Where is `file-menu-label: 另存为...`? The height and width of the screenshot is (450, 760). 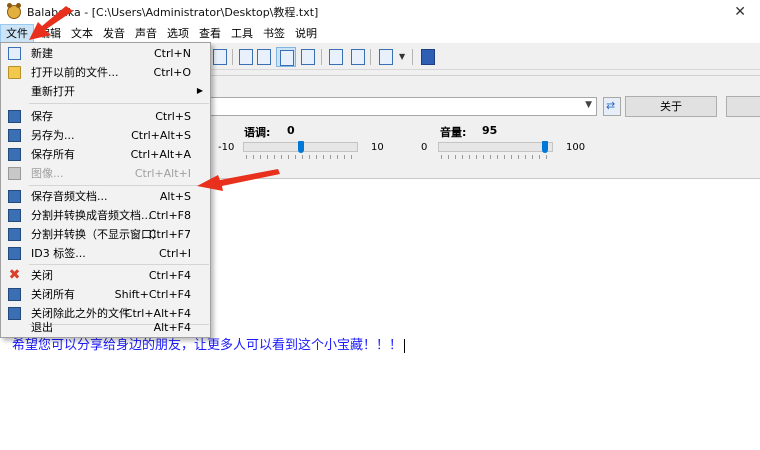
file-menu-label: 另存为... is located at coordinates (53, 135).